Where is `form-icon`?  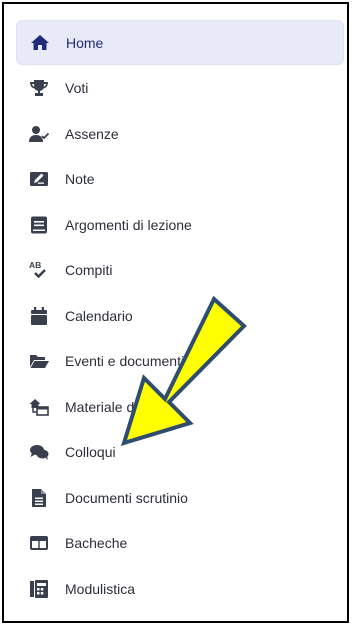 form-icon is located at coordinates (39, 589).